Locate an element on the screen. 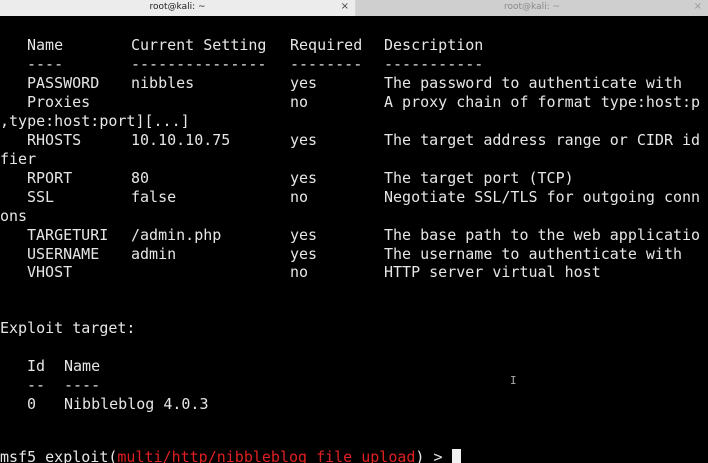  option-setting: nibbles is located at coordinates (163, 83).